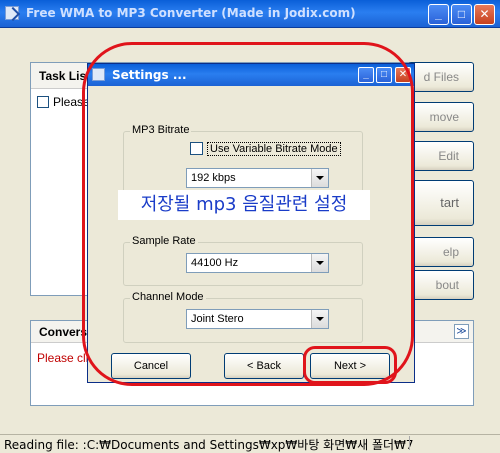 This screenshot has width=500, height=453. Describe the element at coordinates (164, 241) in the screenshot. I see `sample-rate-label: Sample Rate` at that location.